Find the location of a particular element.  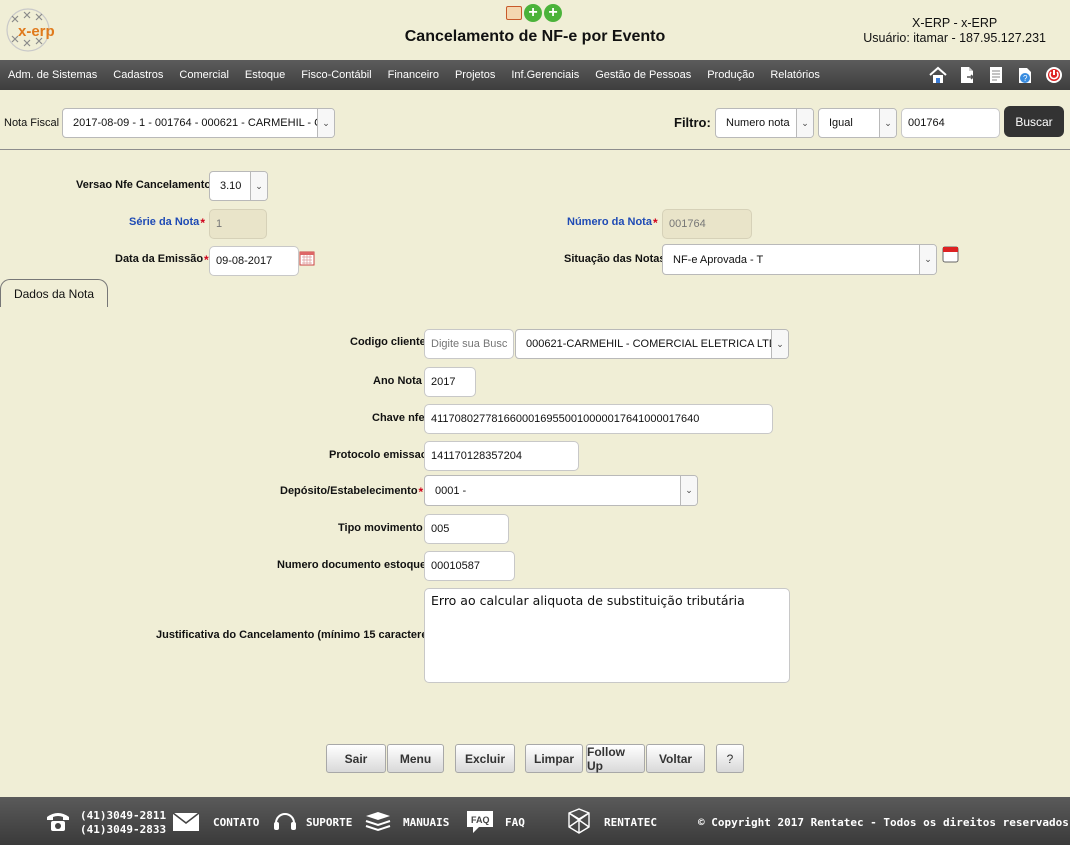

justificativa-textarea is located at coordinates (607, 635).